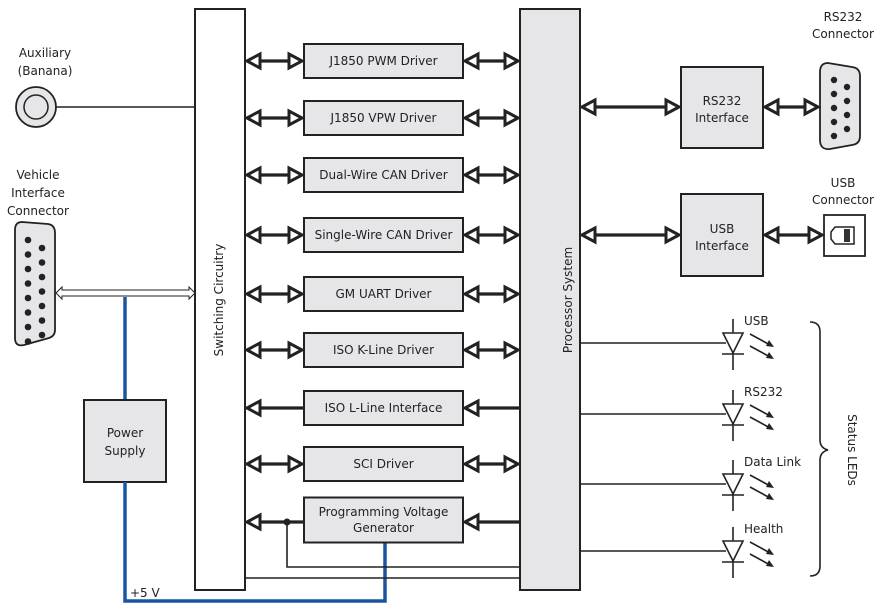 This screenshot has width=884, height=609. Describe the element at coordinates (722, 118) in the screenshot. I see `rs232-interface-label-2: Interface` at that location.